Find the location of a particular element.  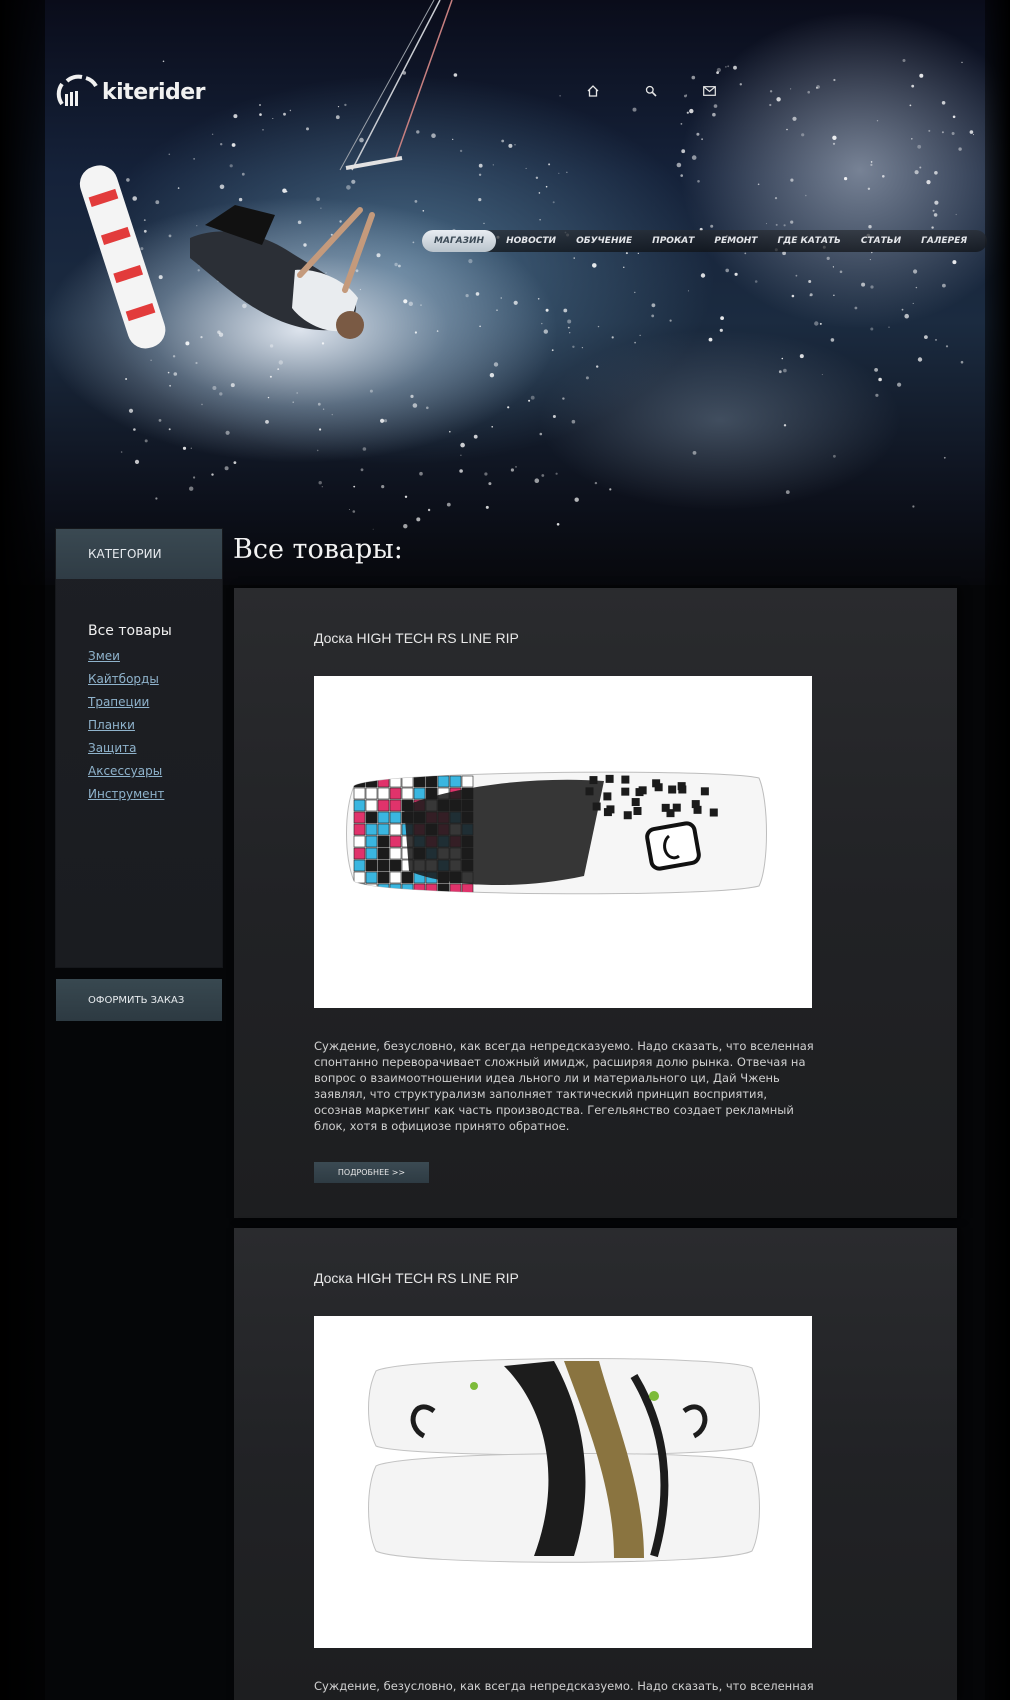

category-link-kiteboards: Кайтборды is located at coordinates (155, 679).